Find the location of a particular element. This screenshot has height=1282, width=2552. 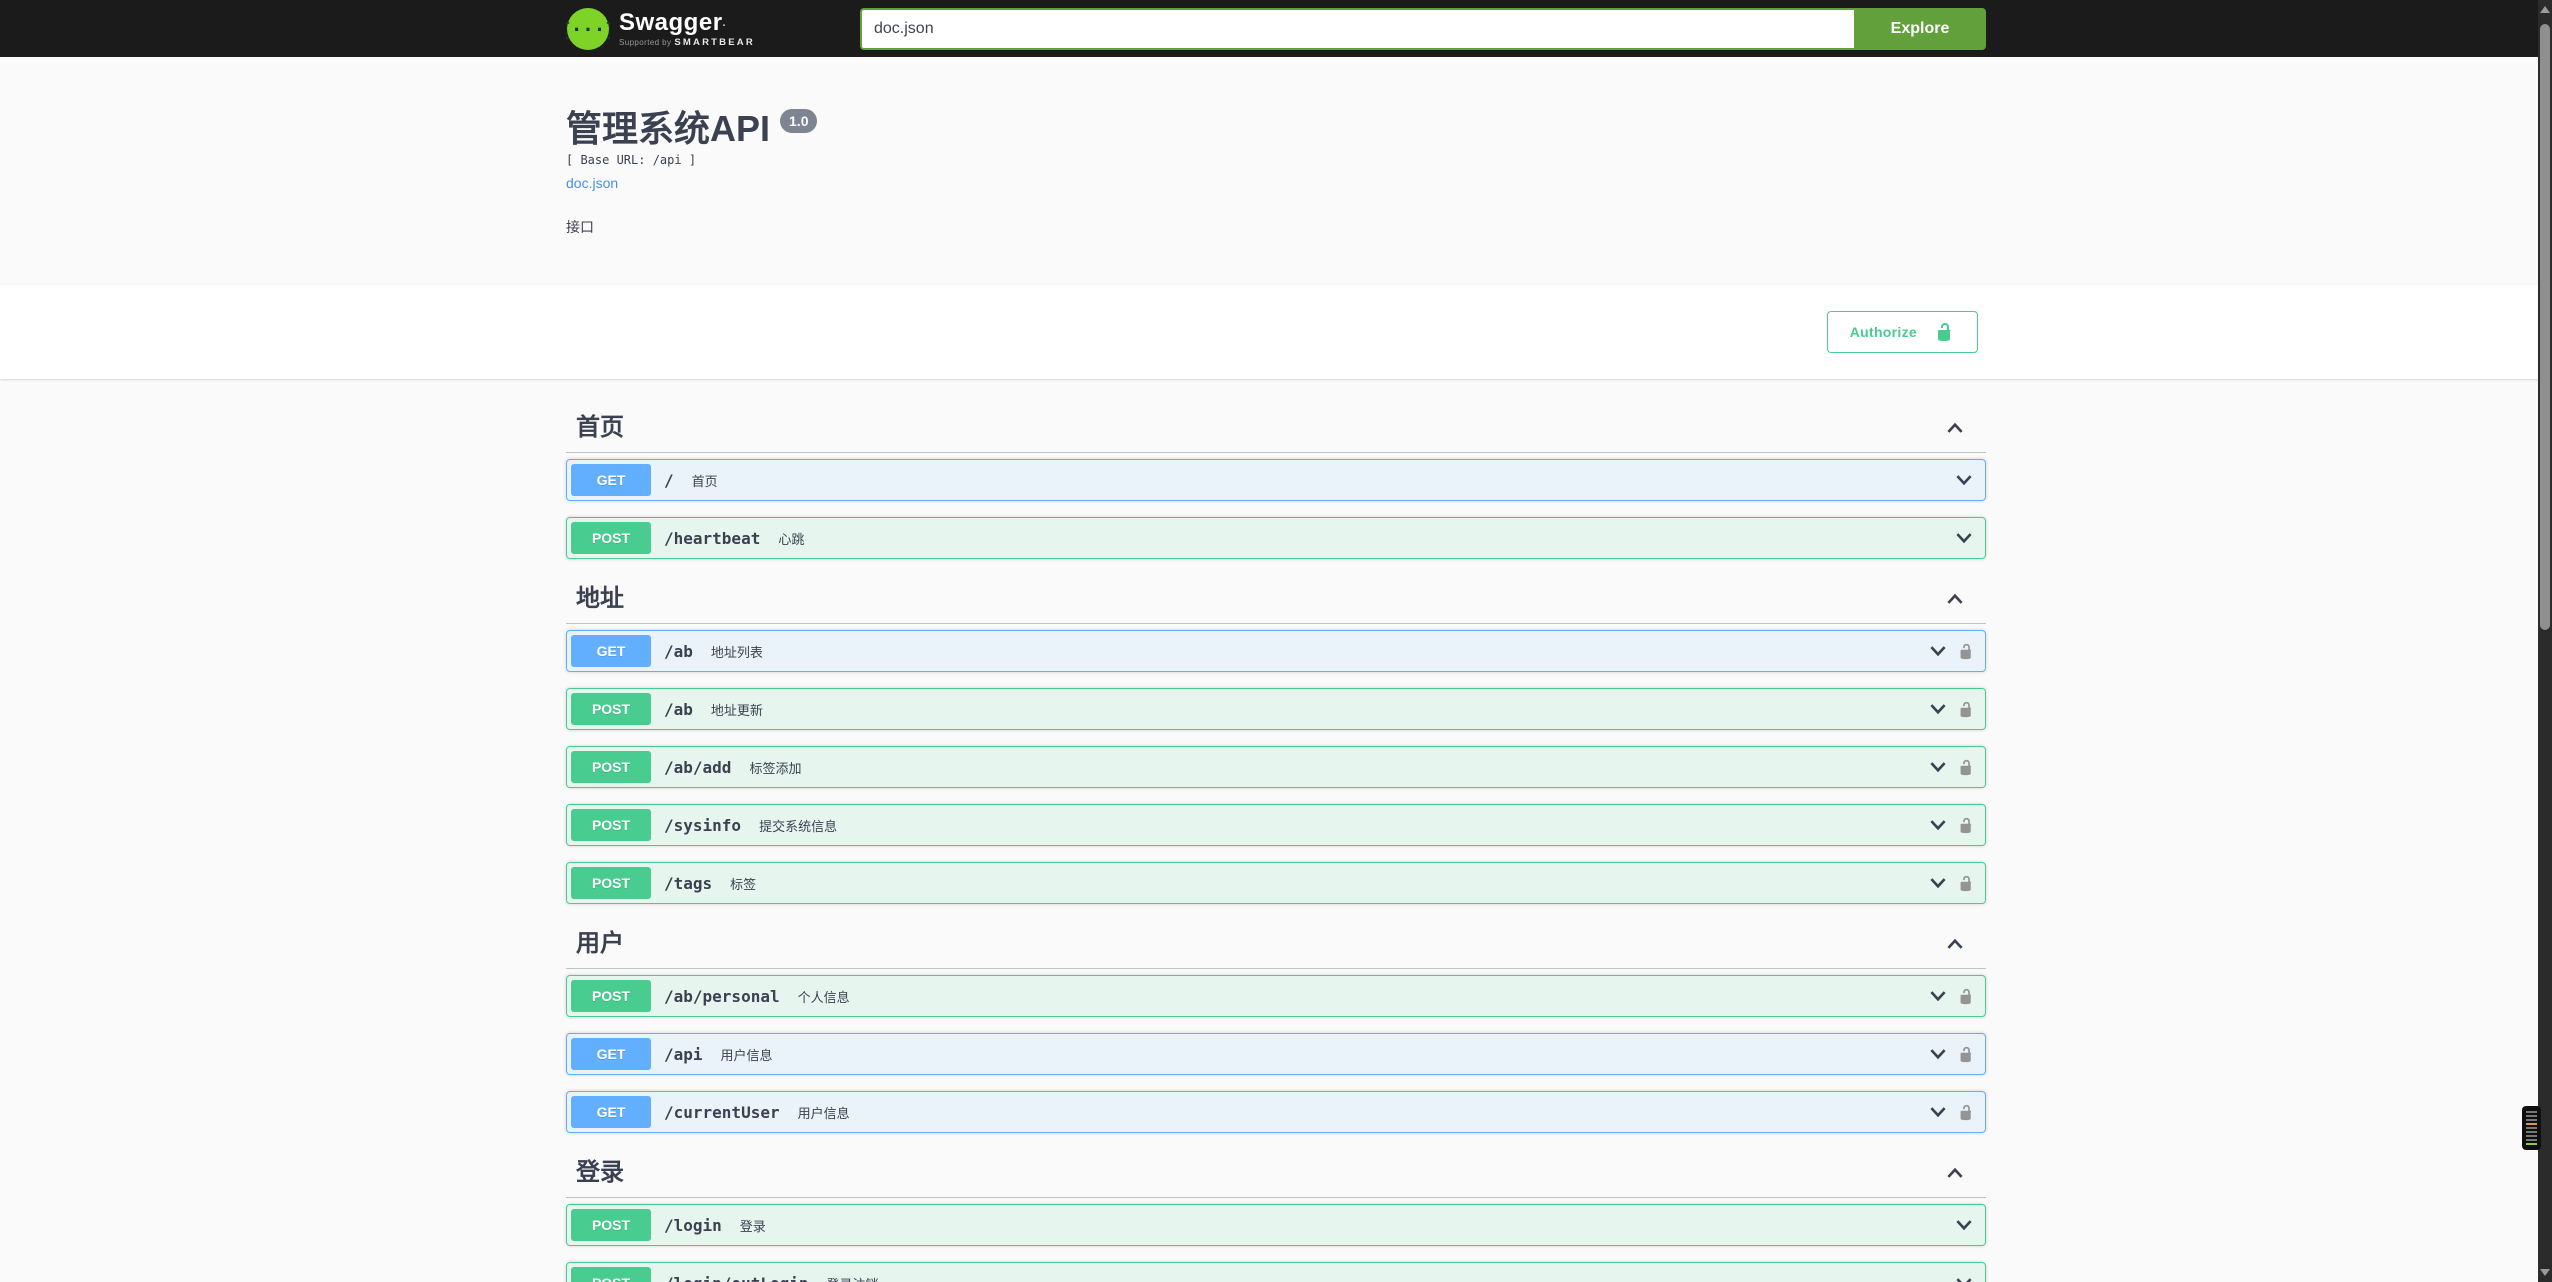

scrollbar is located at coordinates (2545, 641).